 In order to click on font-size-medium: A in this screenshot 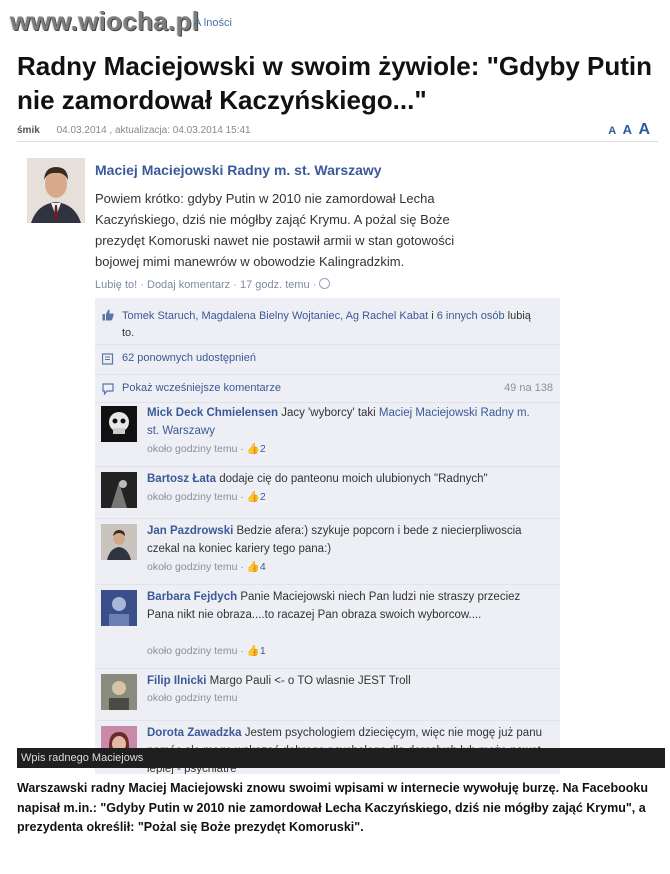, I will do `click(627, 129)`.